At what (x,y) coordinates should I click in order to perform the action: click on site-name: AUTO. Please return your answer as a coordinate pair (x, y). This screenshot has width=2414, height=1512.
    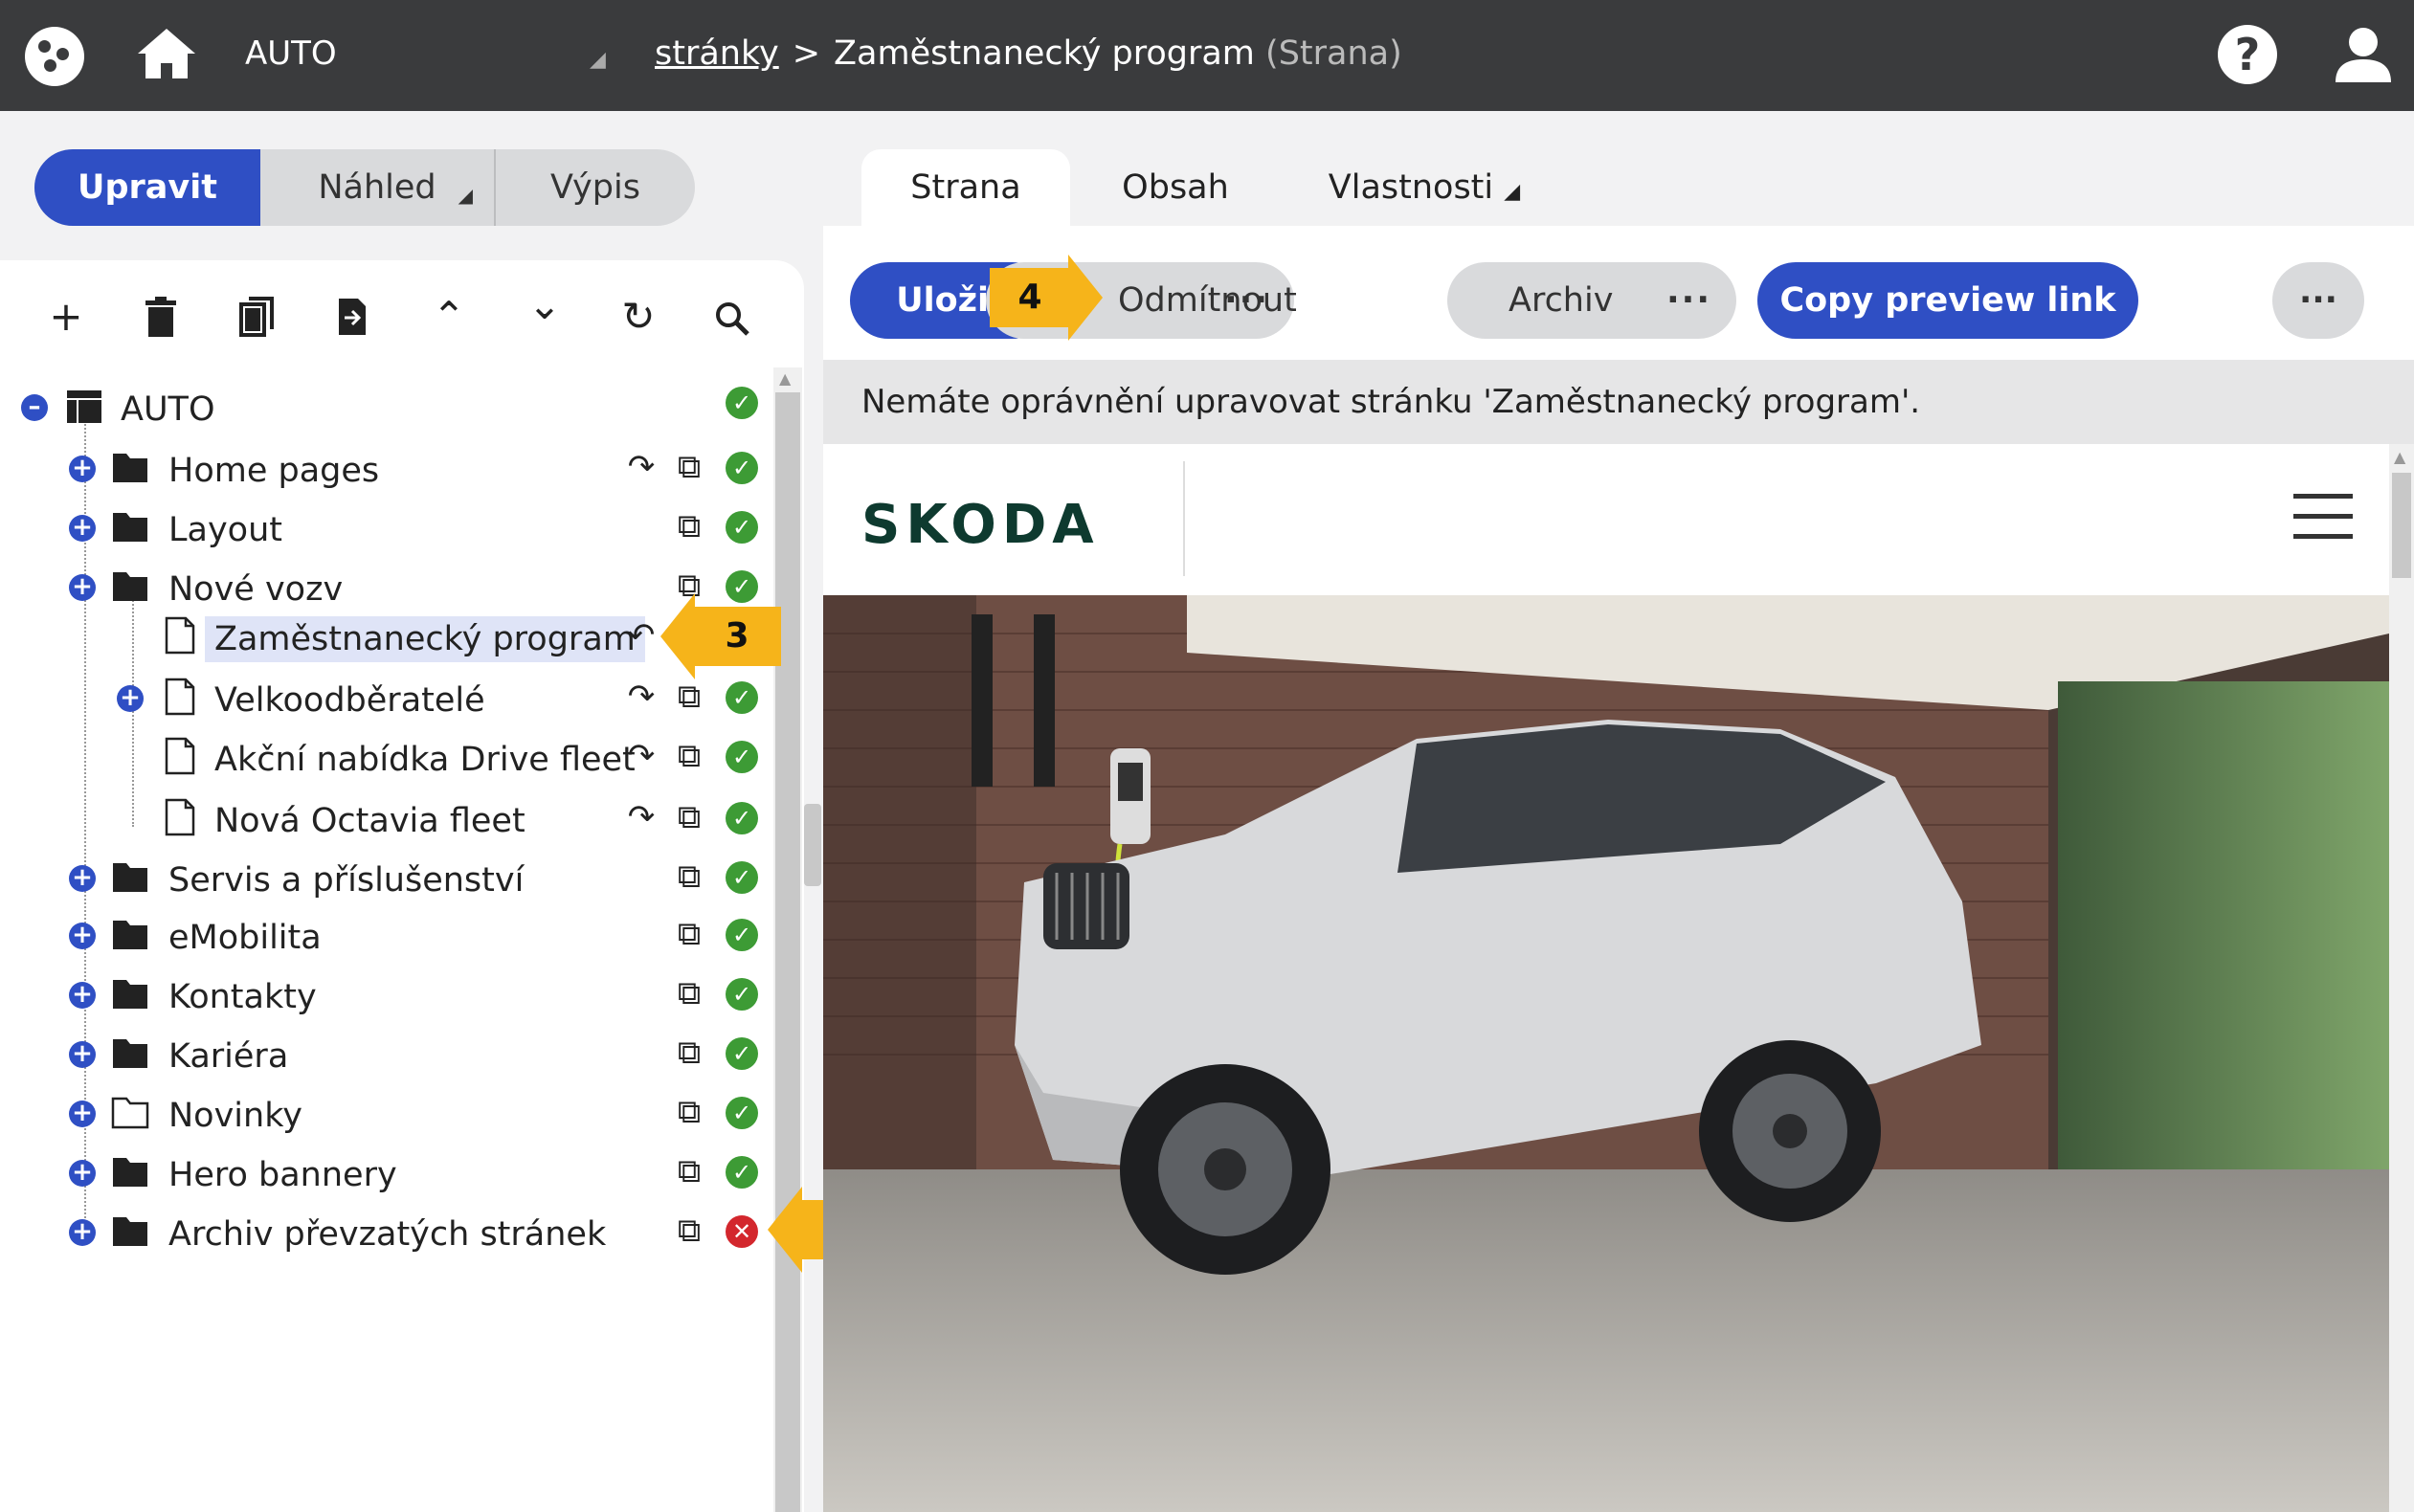
    Looking at the image, I should click on (291, 53).